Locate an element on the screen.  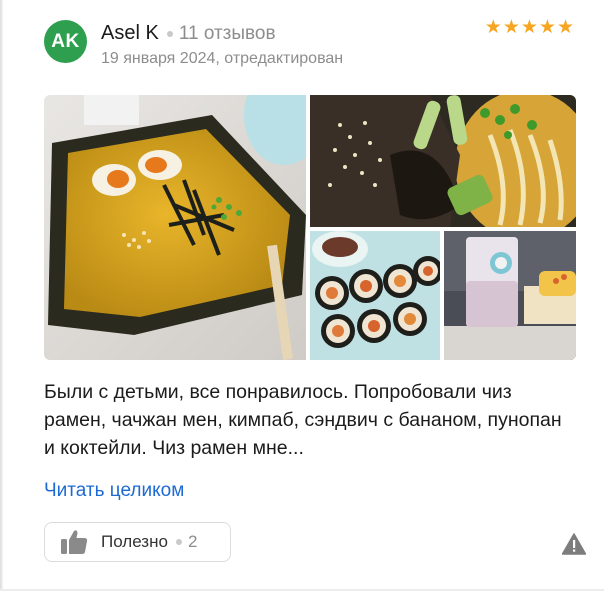
author-name: Asel K is located at coordinates (130, 33).